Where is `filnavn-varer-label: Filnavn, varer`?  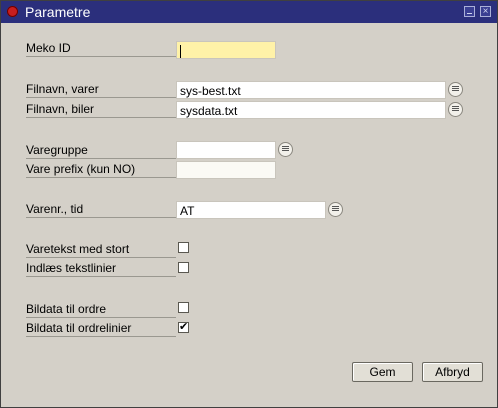 filnavn-varer-label: Filnavn, varer is located at coordinates (101, 89).